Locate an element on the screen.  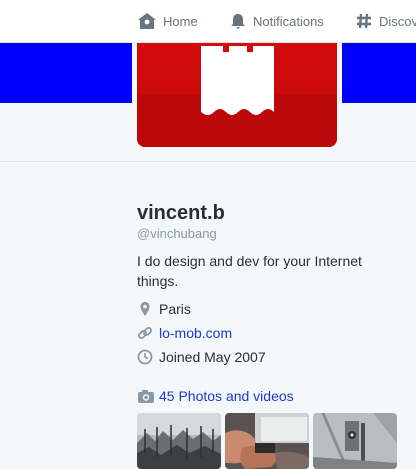
banner-blue-block-left is located at coordinates (66, 73).